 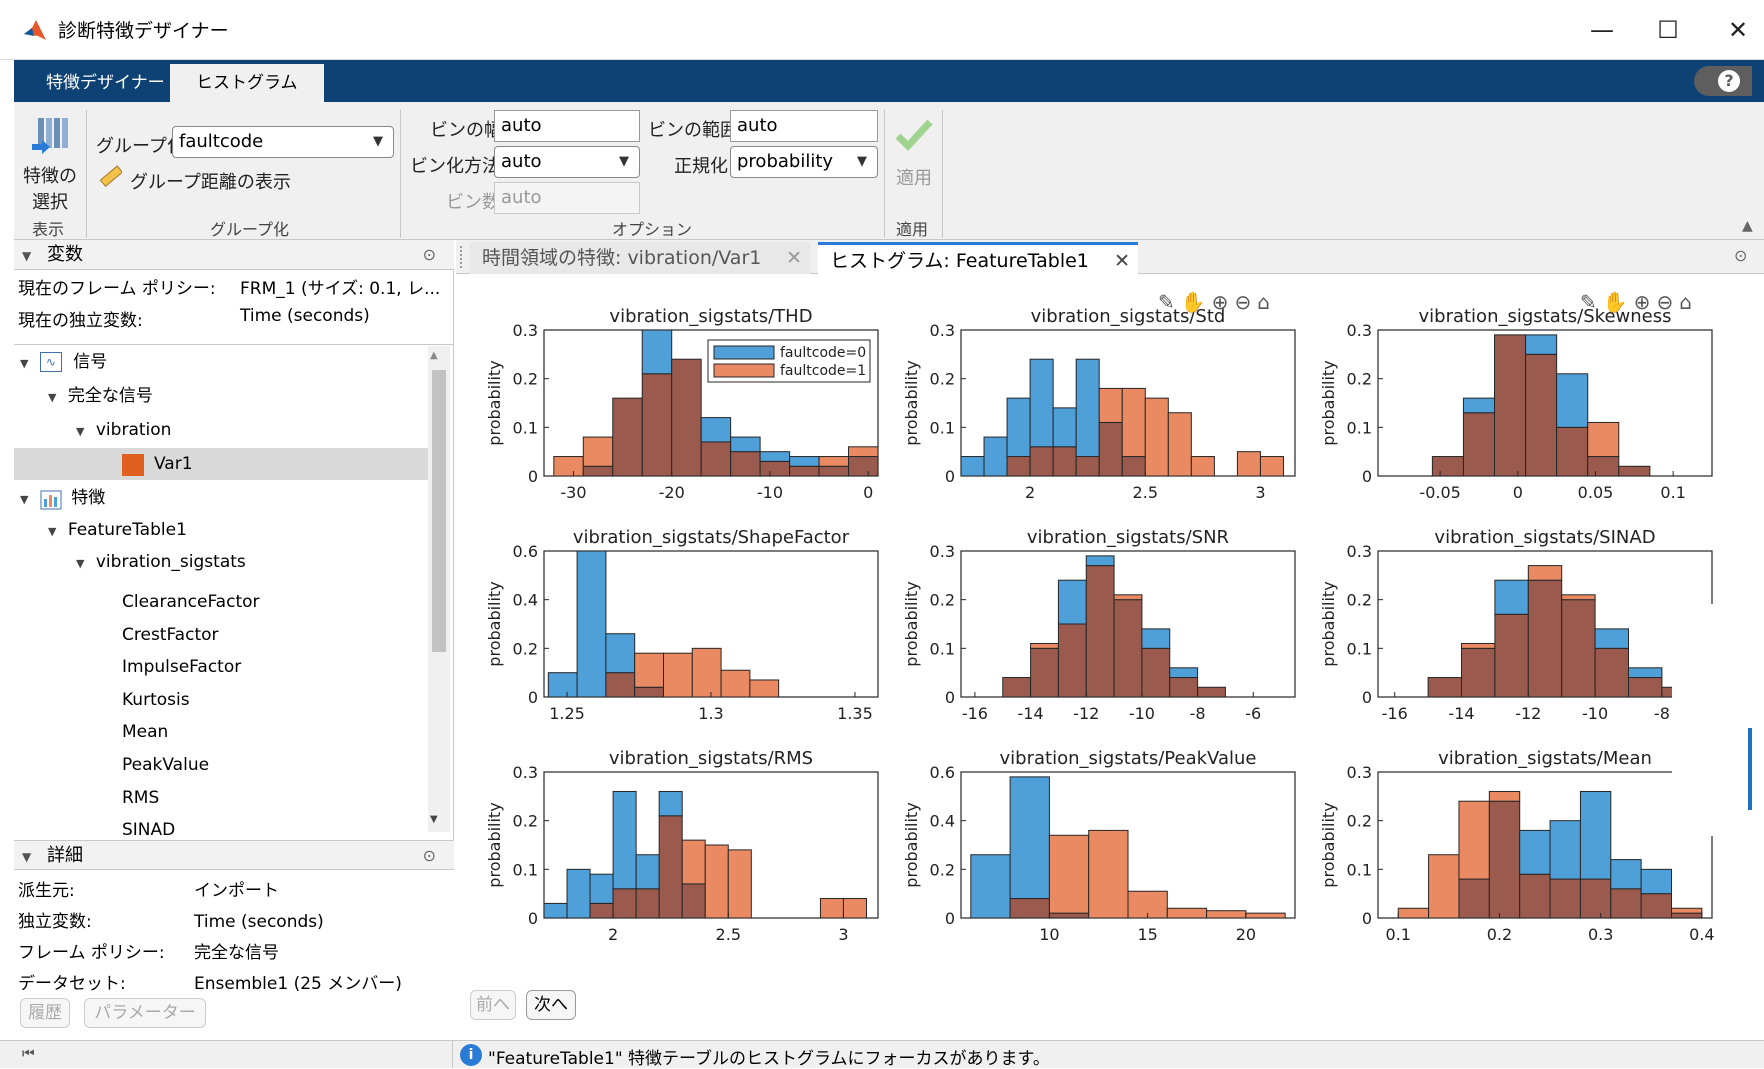 What do you see at coordinates (50, 188) in the screenshot?
I see `select-features-button: 特徴の 選択` at bounding box center [50, 188].